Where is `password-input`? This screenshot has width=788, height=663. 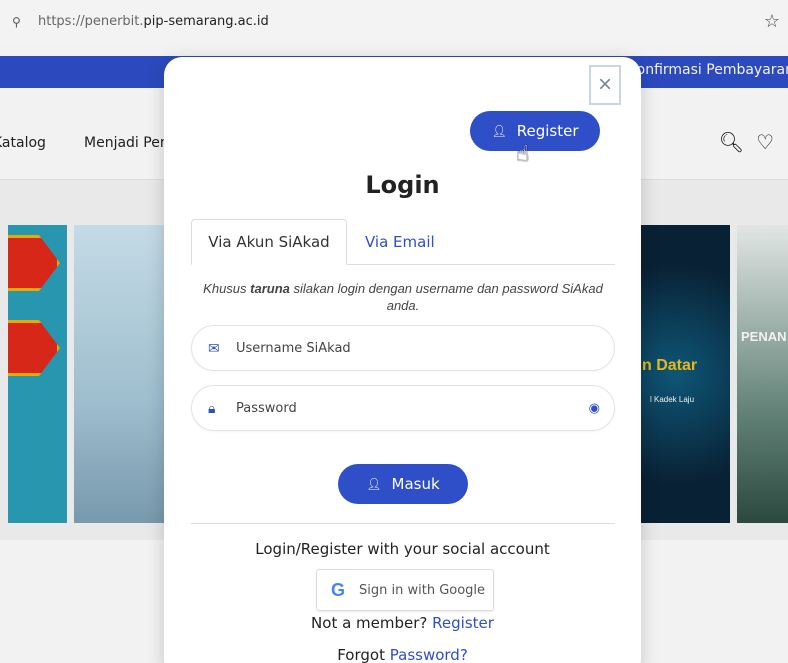
password-input is located at coordinates (396, 408).